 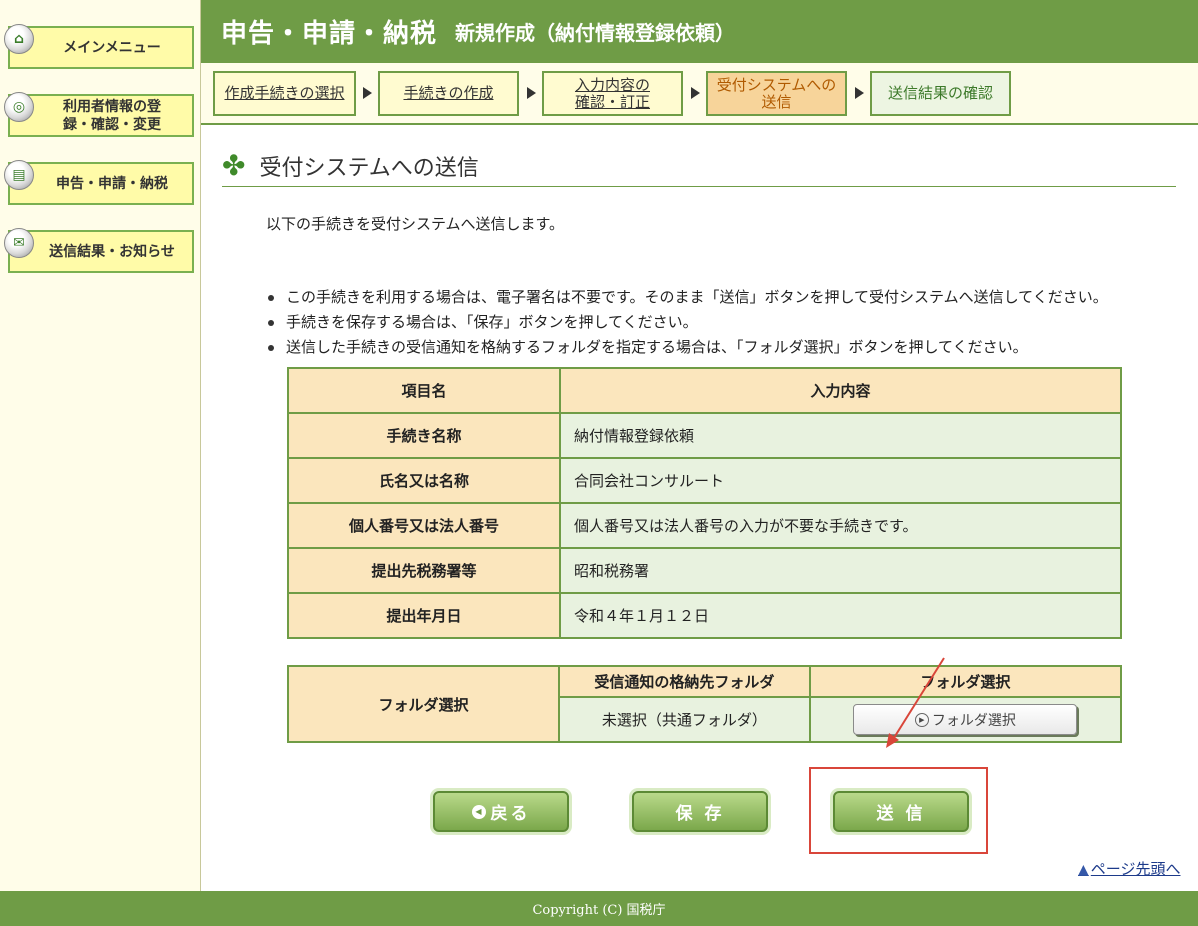 I want to click on row-value: 昭和税務署, so click(x=840, y=570).